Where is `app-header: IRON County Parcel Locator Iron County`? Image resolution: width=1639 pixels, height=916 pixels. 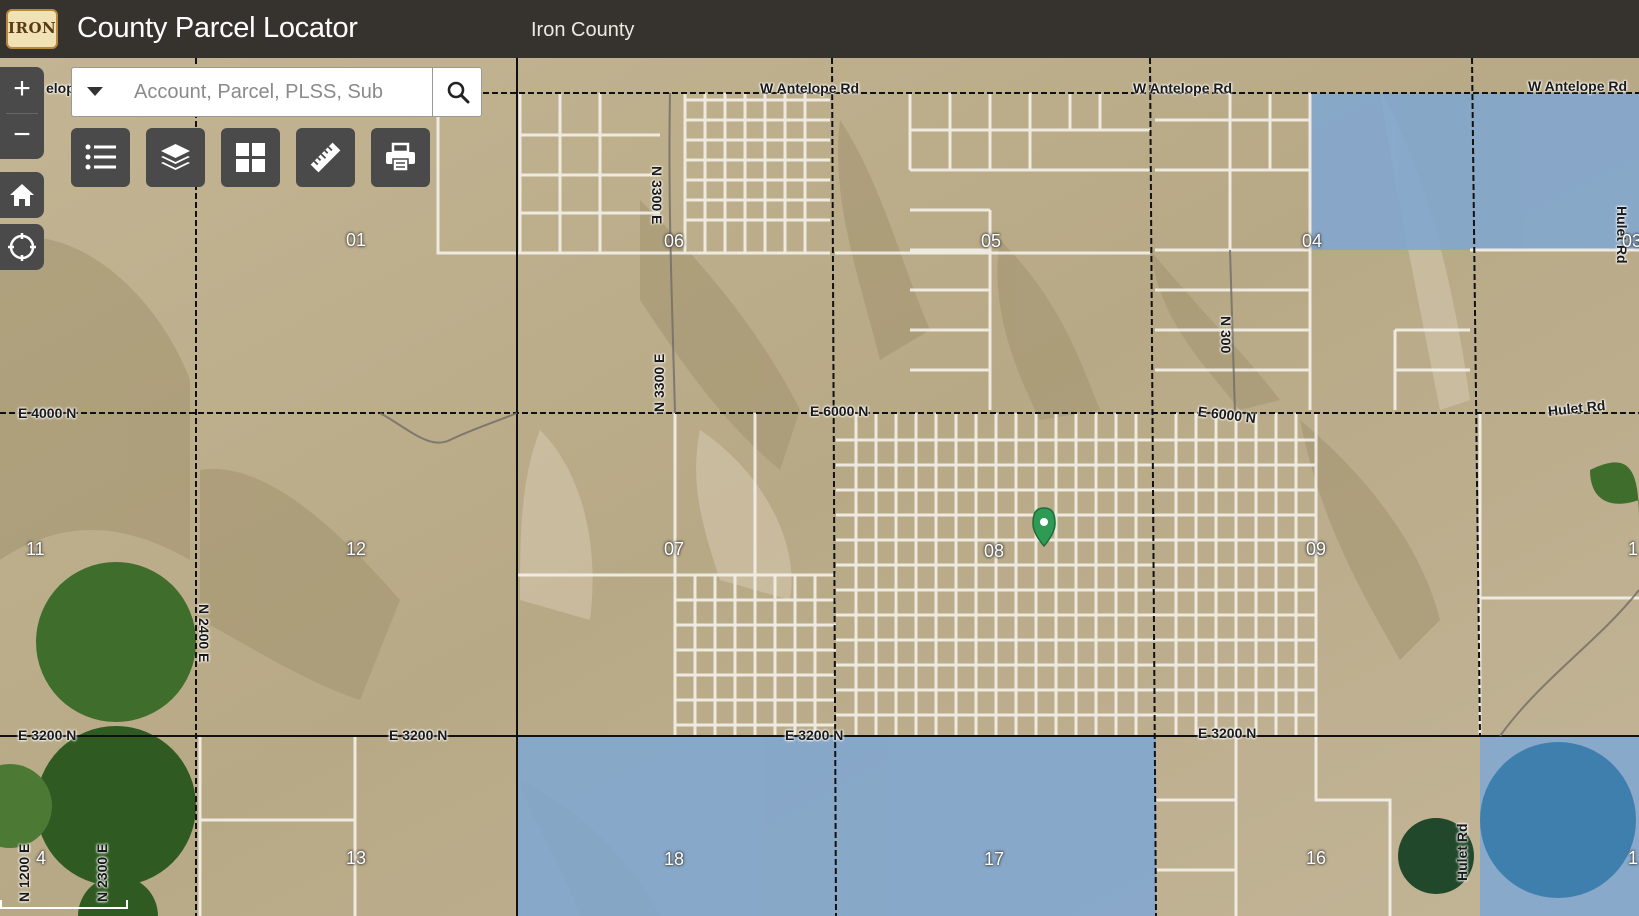
app-header: IRON County Parcel Locator Iron County is located at coordinates (819, 29).